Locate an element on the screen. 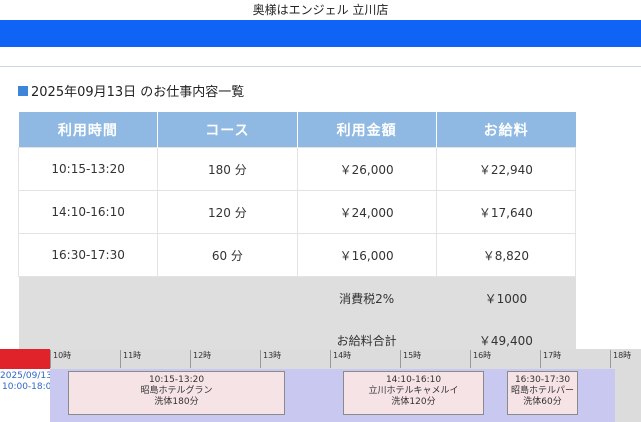 Image resolution: width=641 pixels, height=422 pixels. hour-label: 13時 is located at coordinates (295, 359).